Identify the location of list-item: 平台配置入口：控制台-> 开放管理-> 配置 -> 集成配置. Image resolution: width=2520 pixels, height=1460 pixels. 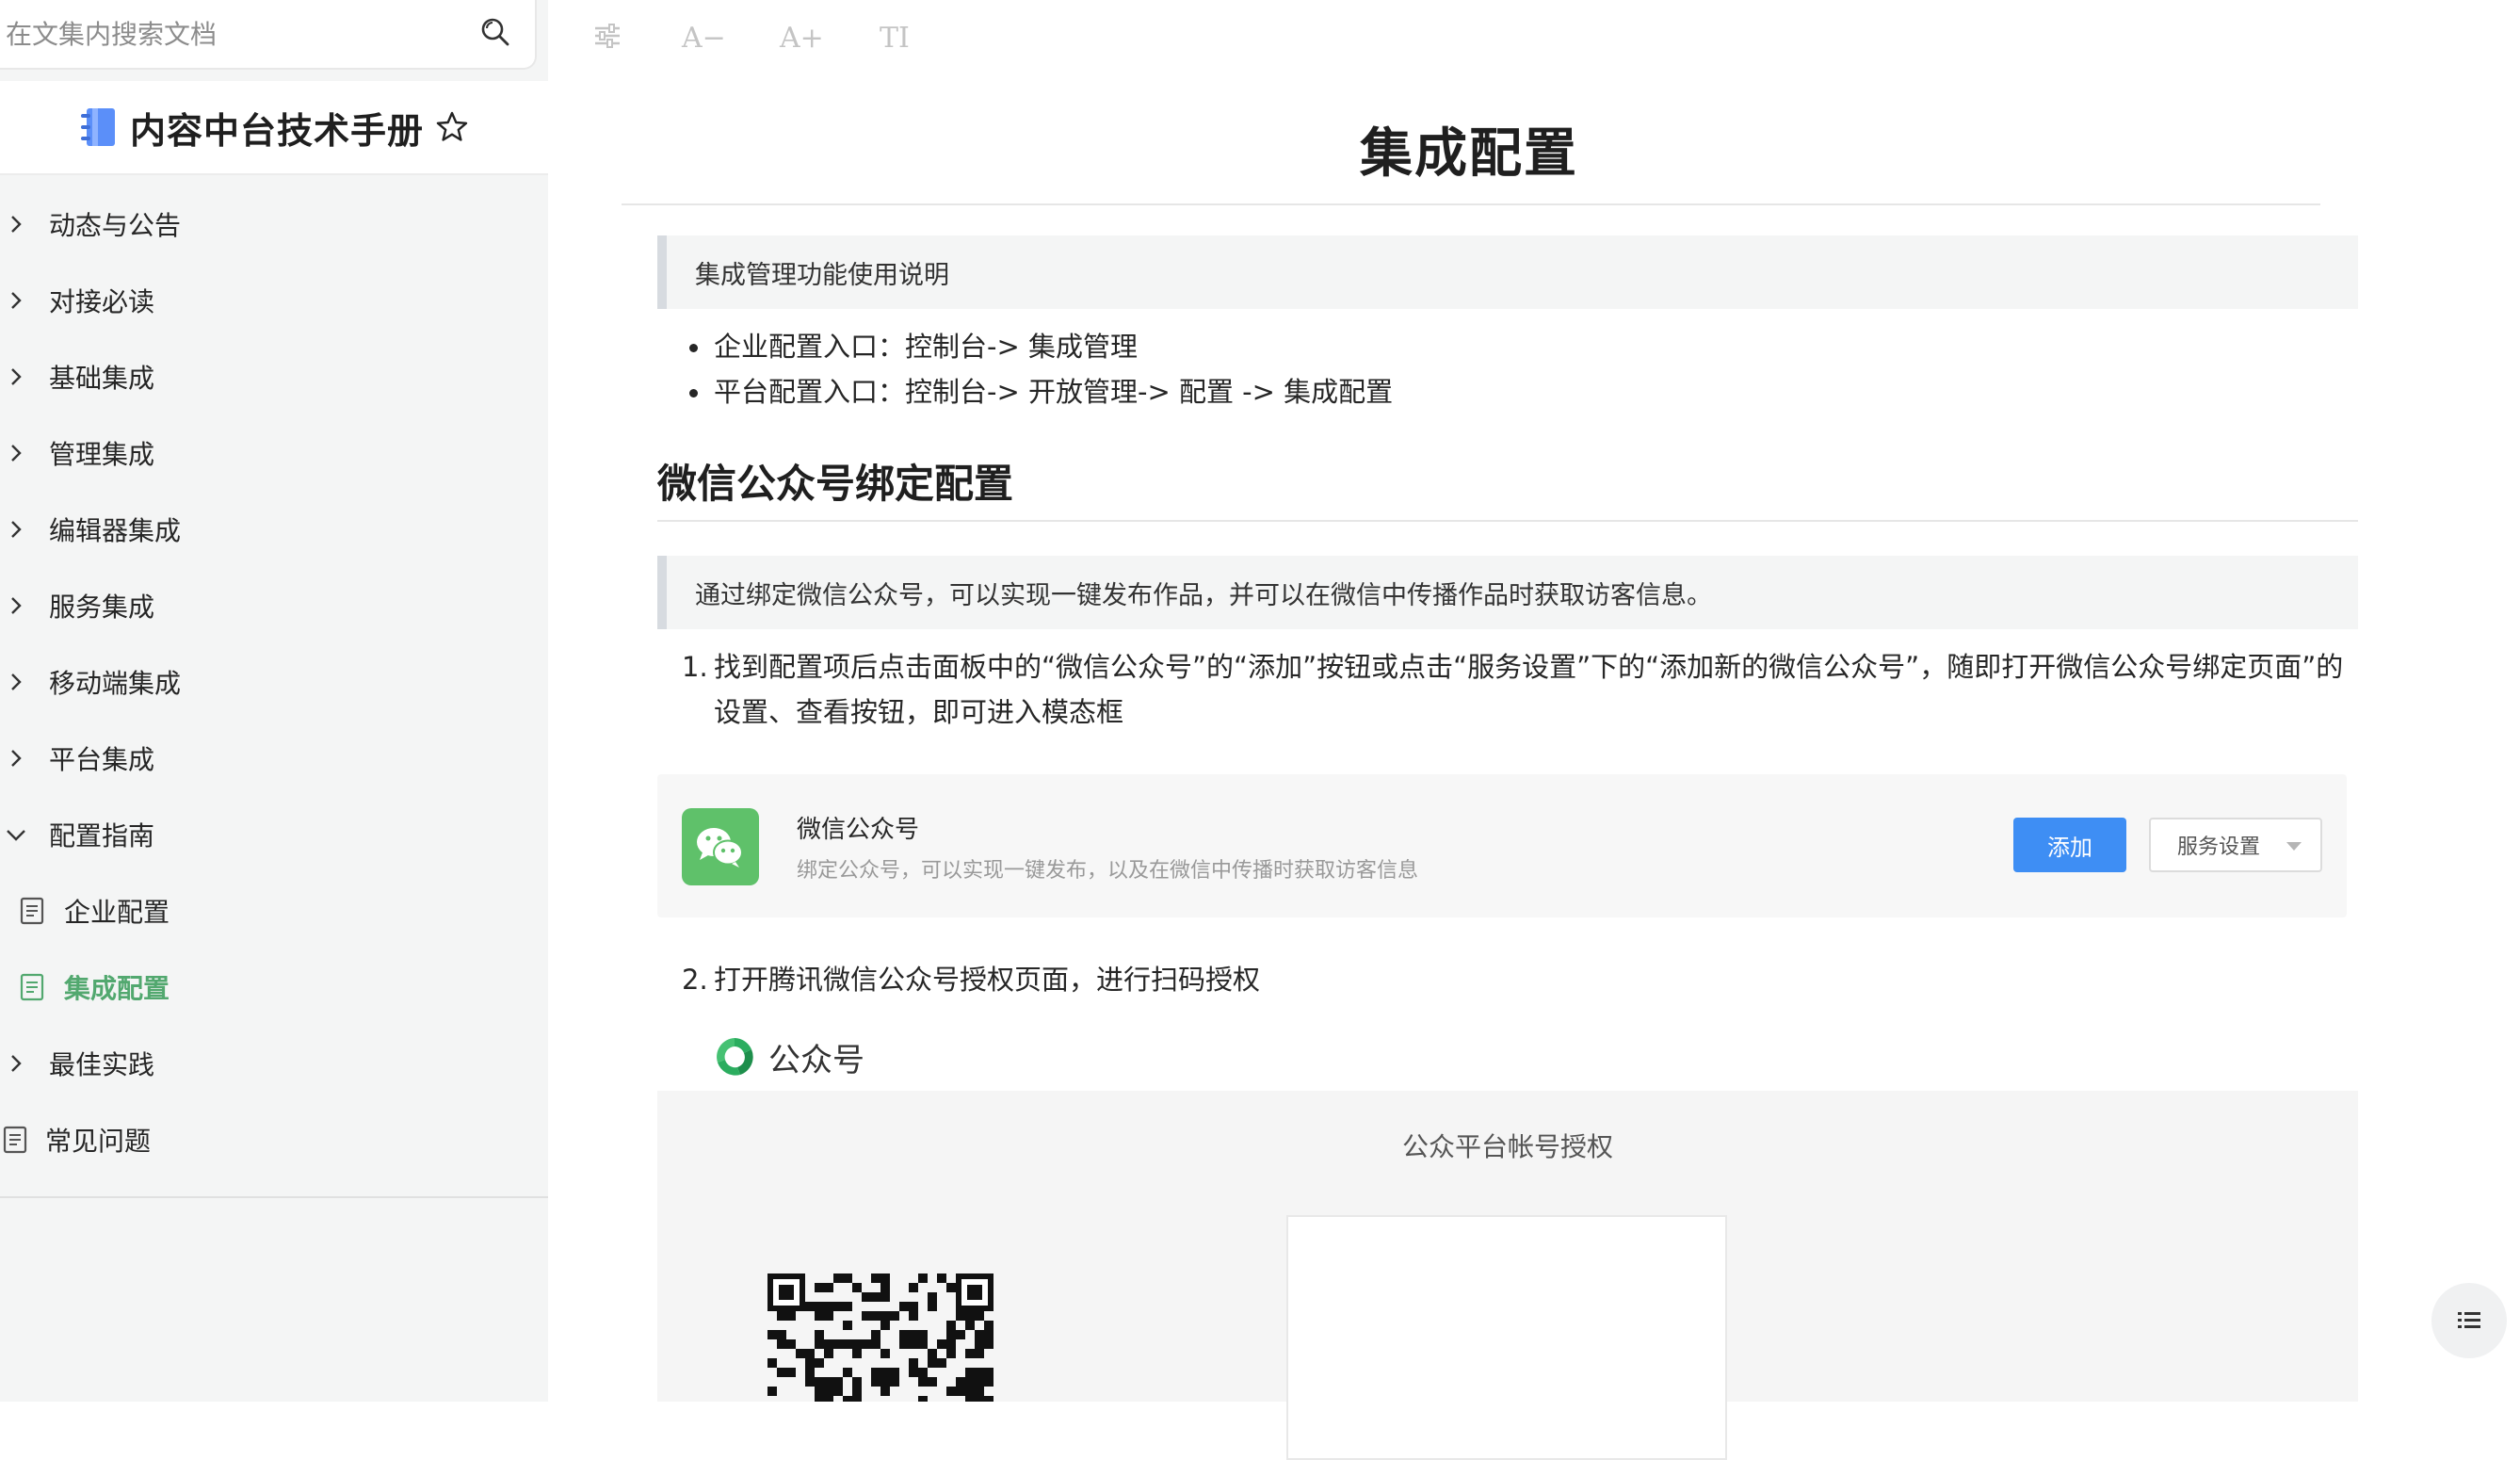
(1040, 391).